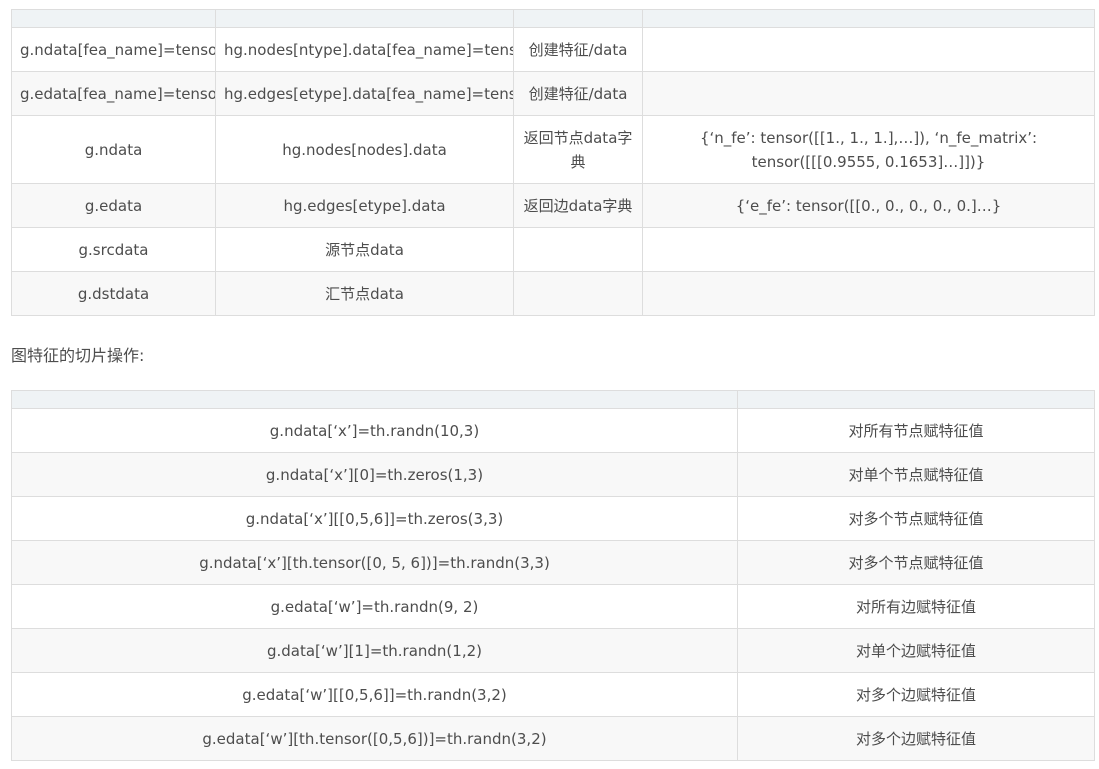 This screenshot has height=769, width=1099. What do you see at coordinates (374, 650) in the screenshot?
I see `slice-code-cell: g.data[‘w’][1]=th.randn(1,2)` at bounding box center [374, 650].